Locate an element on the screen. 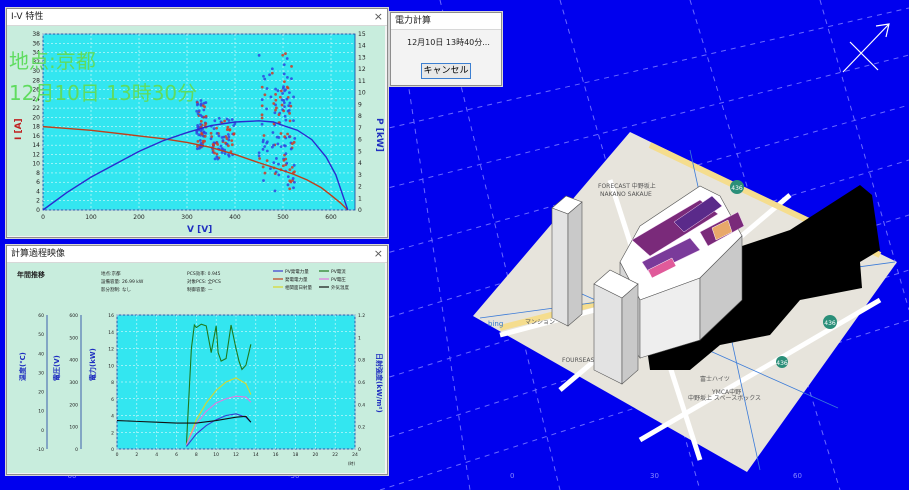 The height and width of the screenshot is (490, 909). power-calc-dialog: 電力計算 12月10日 13時40分... キャンセル is located at coordinates (446, 49).